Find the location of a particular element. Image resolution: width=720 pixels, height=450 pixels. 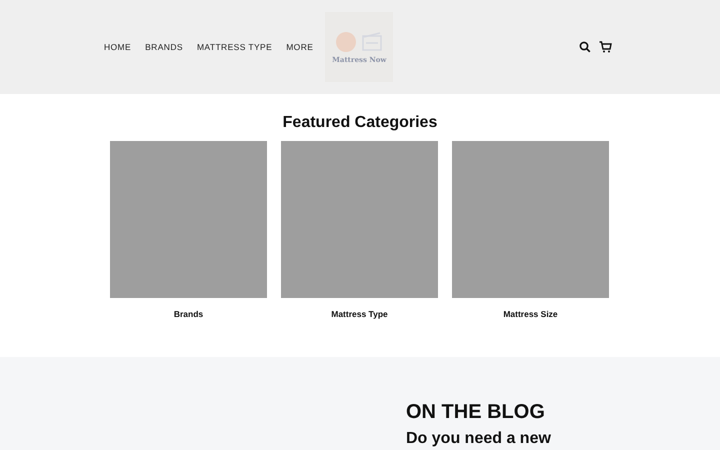

nav-link: MATTRESS TYPE is located at coordinates (234, 47).